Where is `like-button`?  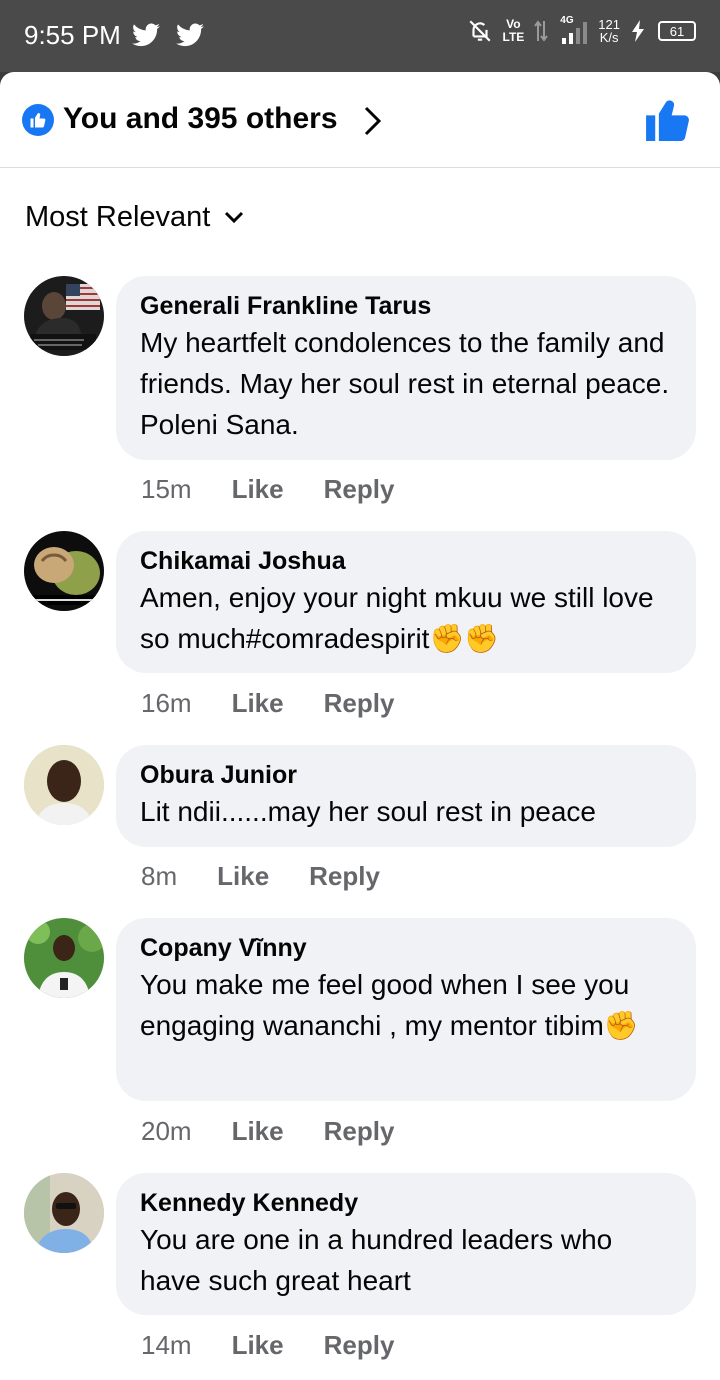 like-button is located at coordinates (668, 120).